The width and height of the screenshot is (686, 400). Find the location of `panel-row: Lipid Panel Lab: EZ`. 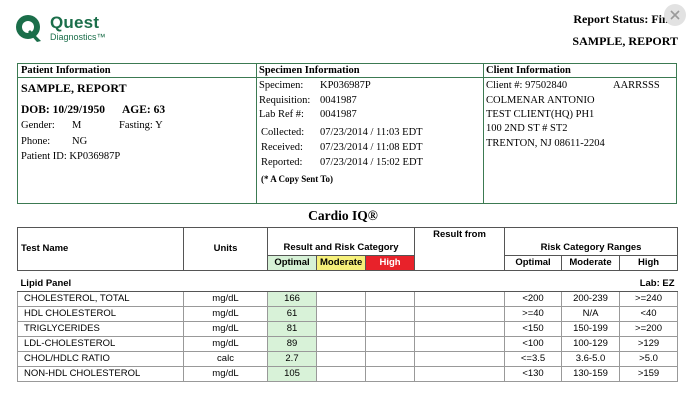

panel-row: Lipid Panel Lab: EZ is located at coordinates (347, 284).